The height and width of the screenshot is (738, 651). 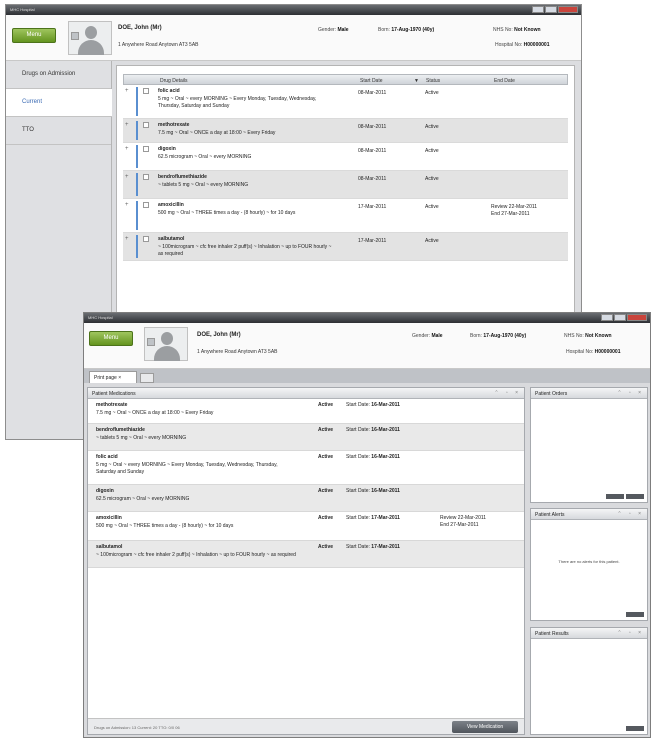 What do you see at coordinates (635, 614) in the screenshot?
I see `alerts-action-button` at bounding box center [635, 614].